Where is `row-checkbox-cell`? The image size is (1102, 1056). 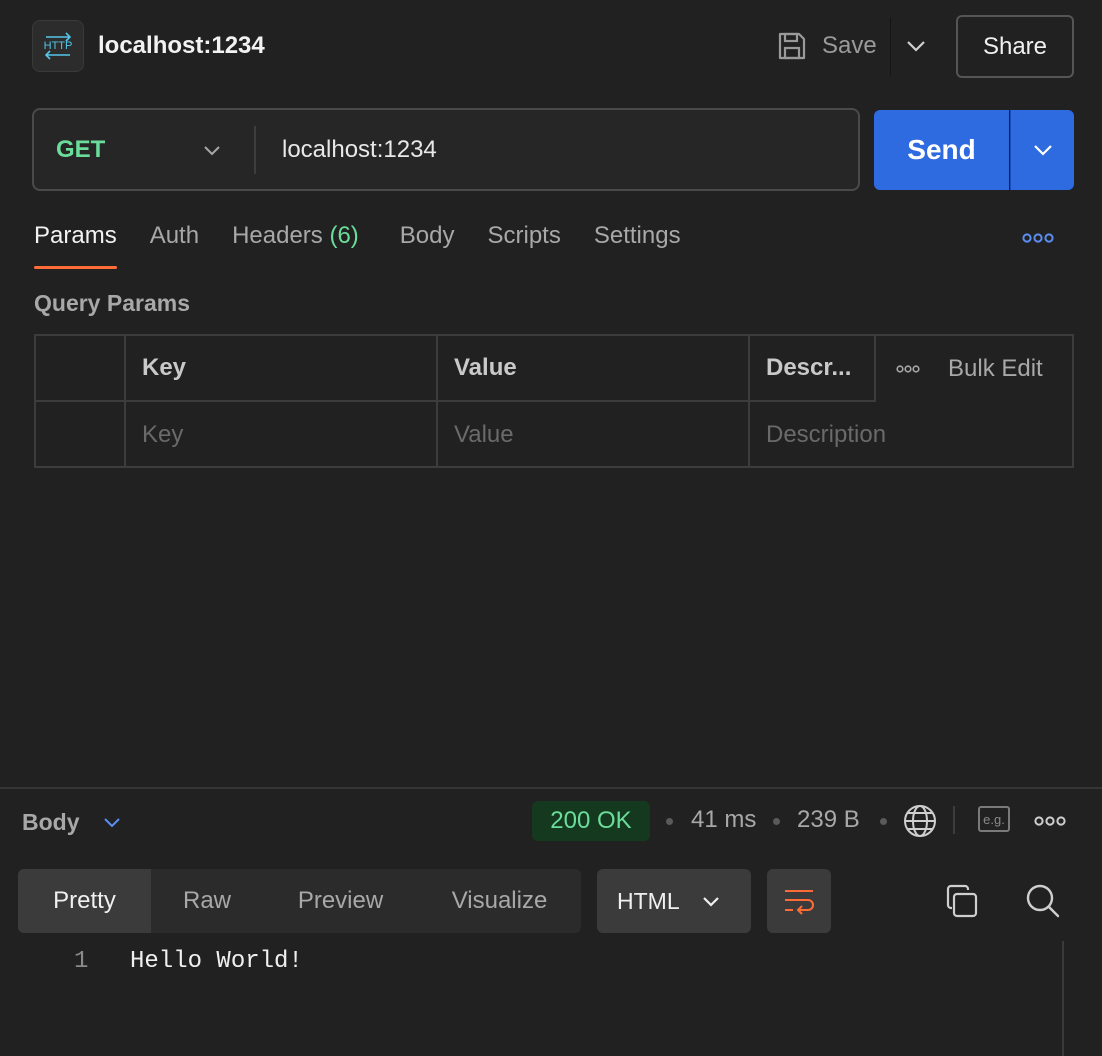 row-checkbox-cell is located at coordinates (81, 435).